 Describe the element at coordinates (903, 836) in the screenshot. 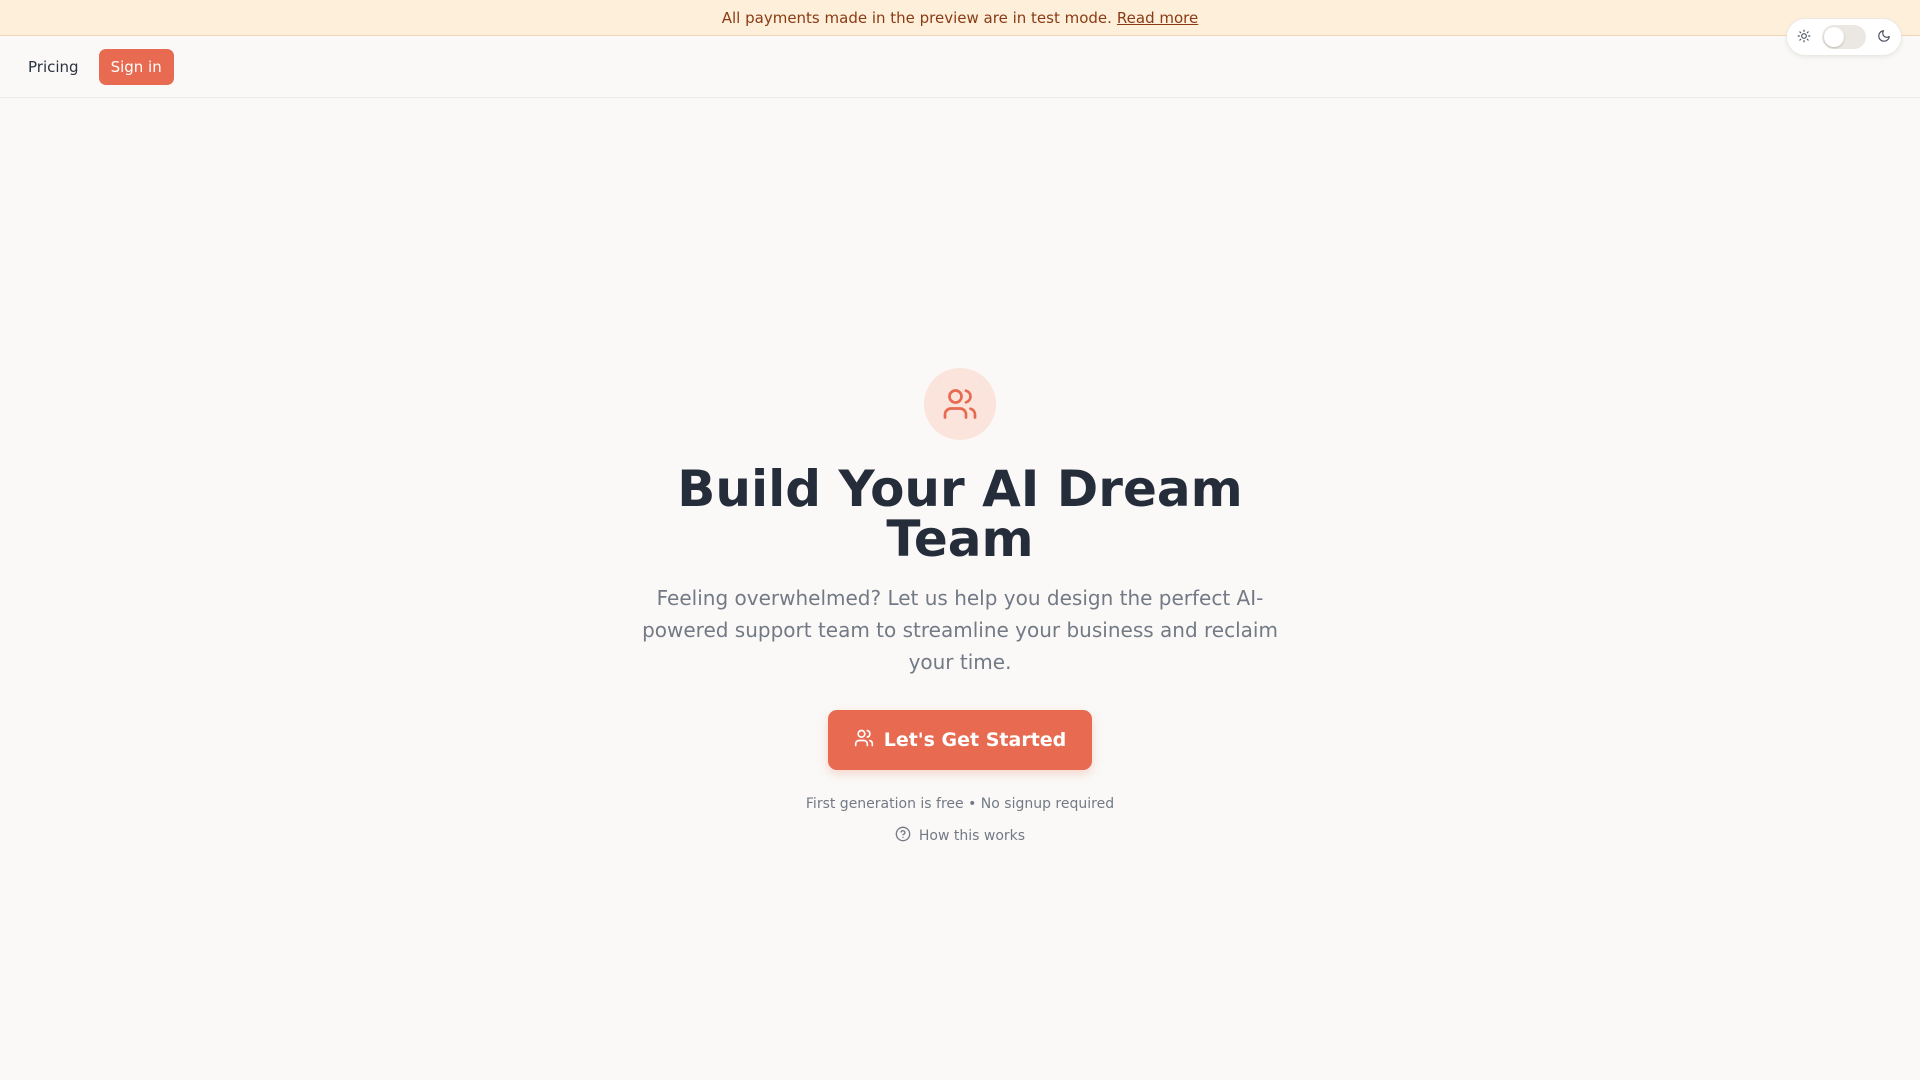

I see `help-circle-icon` at that location.